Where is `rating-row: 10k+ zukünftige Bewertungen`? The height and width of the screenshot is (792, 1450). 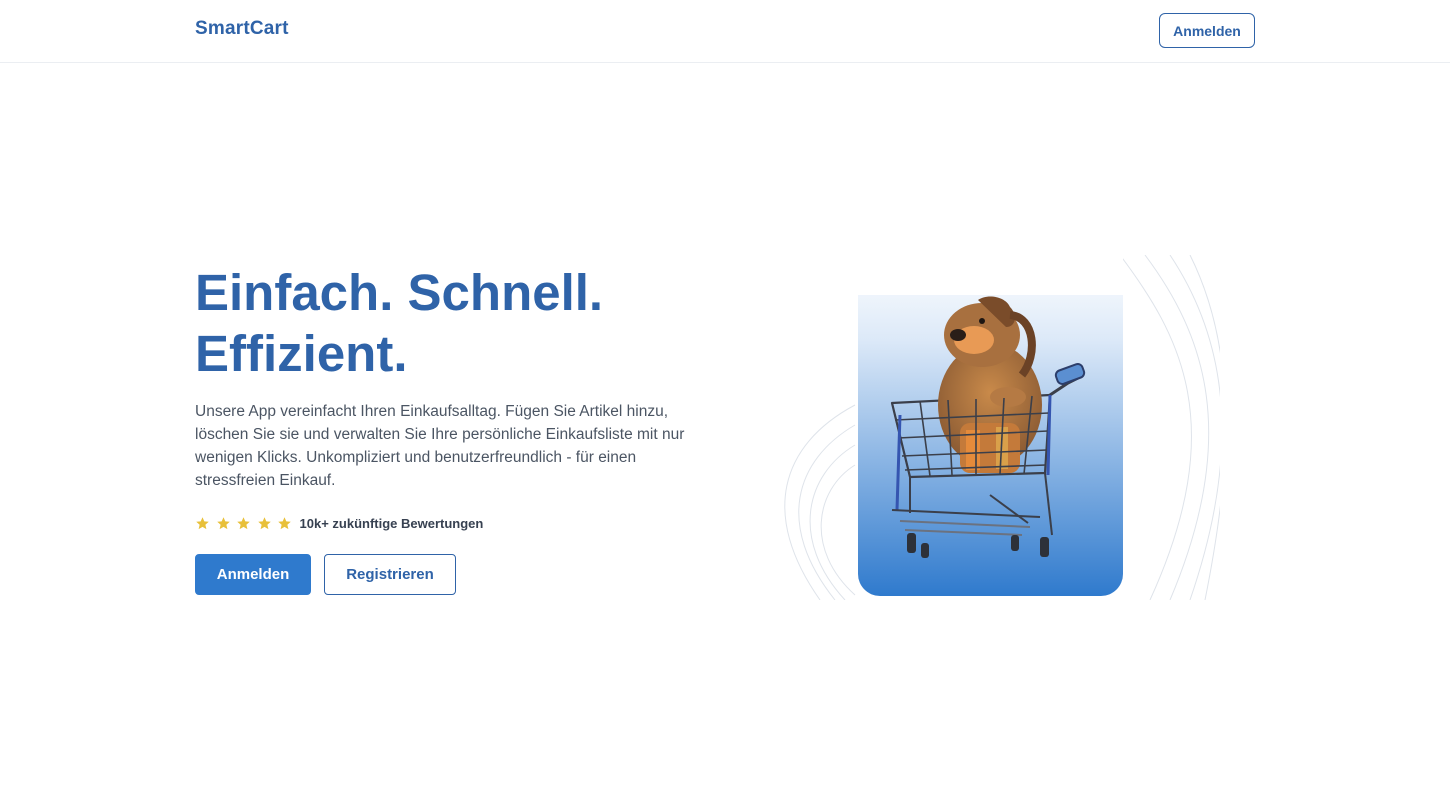 rating-row: 10k+ zukünftige Bewertungen is located at coordinates (339, 523).